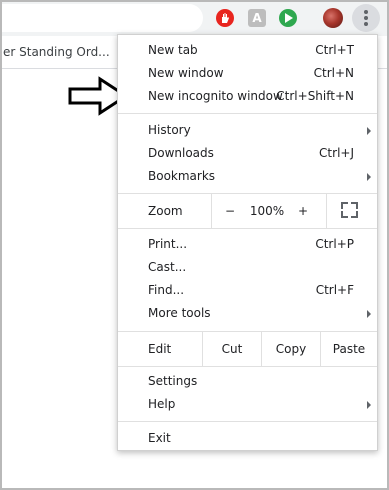 The width and height of the screenshot is (389, 490). I want to click on menu-item-label: Settings, so click(173, 381).